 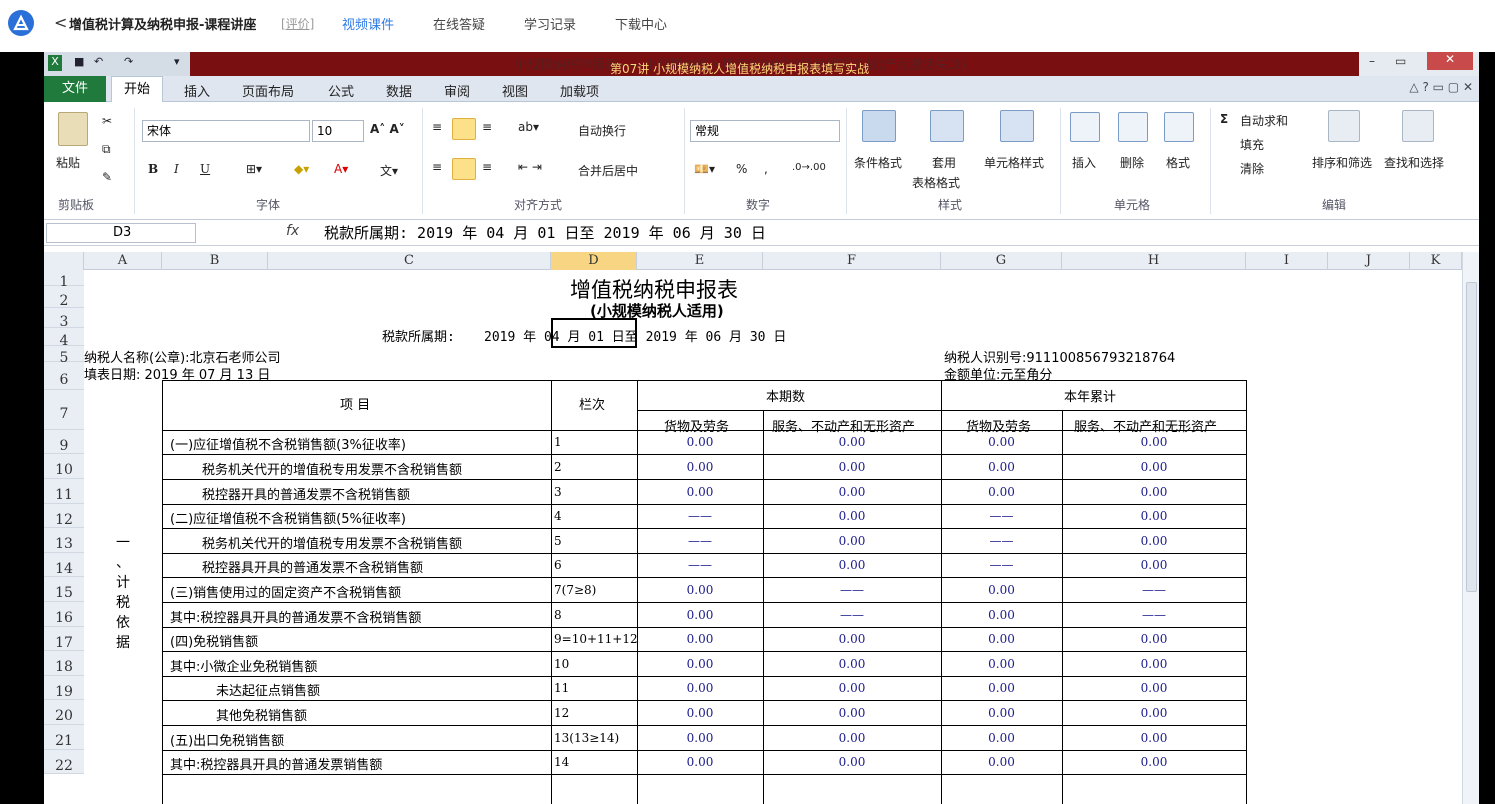 What do you see at coordinates (947, 126) in the screenshot?
I see `format-table-icon` at bounding box center [947, 126].